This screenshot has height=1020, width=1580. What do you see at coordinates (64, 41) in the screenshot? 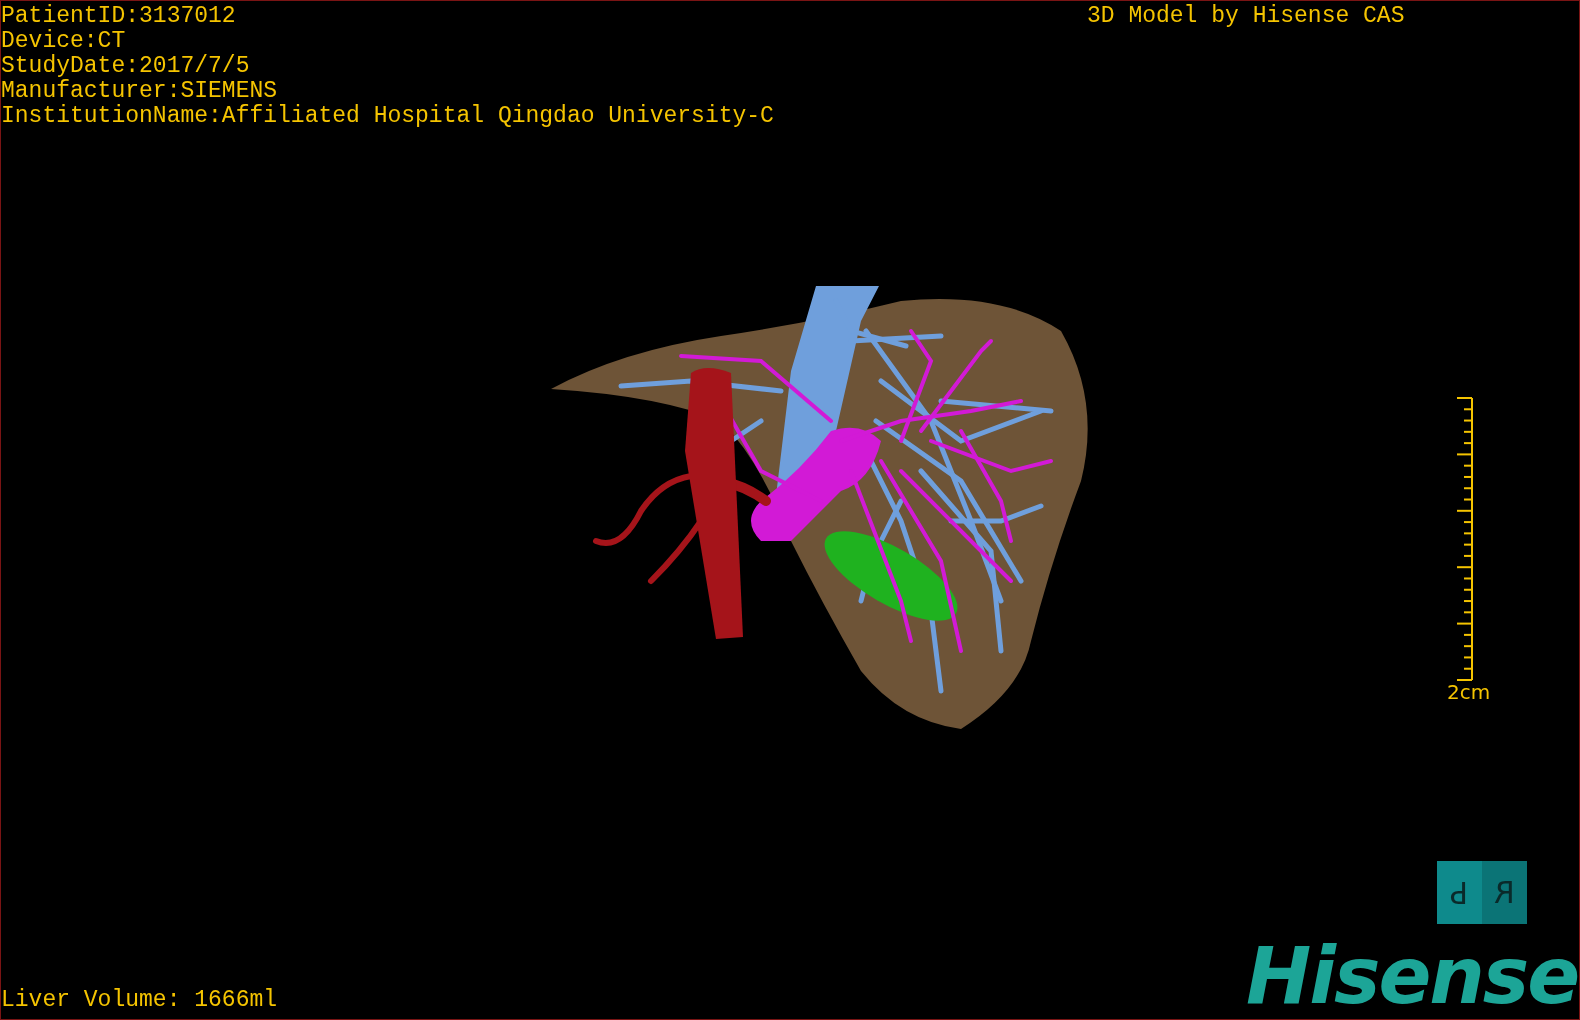
I see `patient-info-text: Device:CT` at bounding box center [64, 41].